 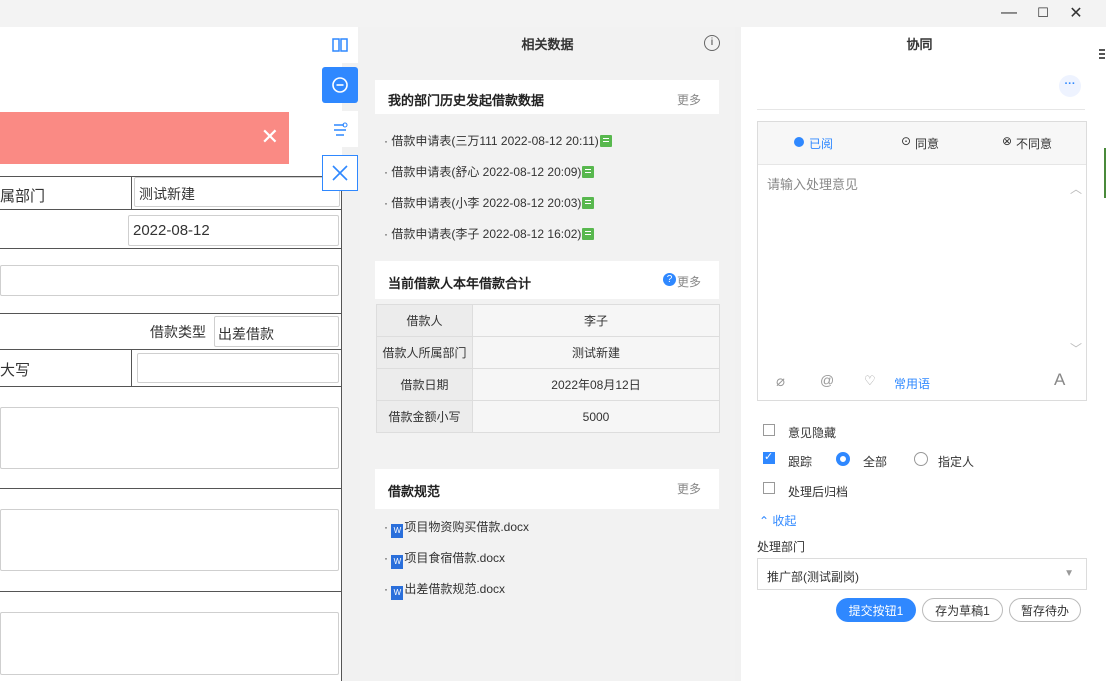 What do you see at coordinates (553, 13) in the screenshot?
I see `window-titlebar: — ☐ ✕` at bounding box center [553, 13].